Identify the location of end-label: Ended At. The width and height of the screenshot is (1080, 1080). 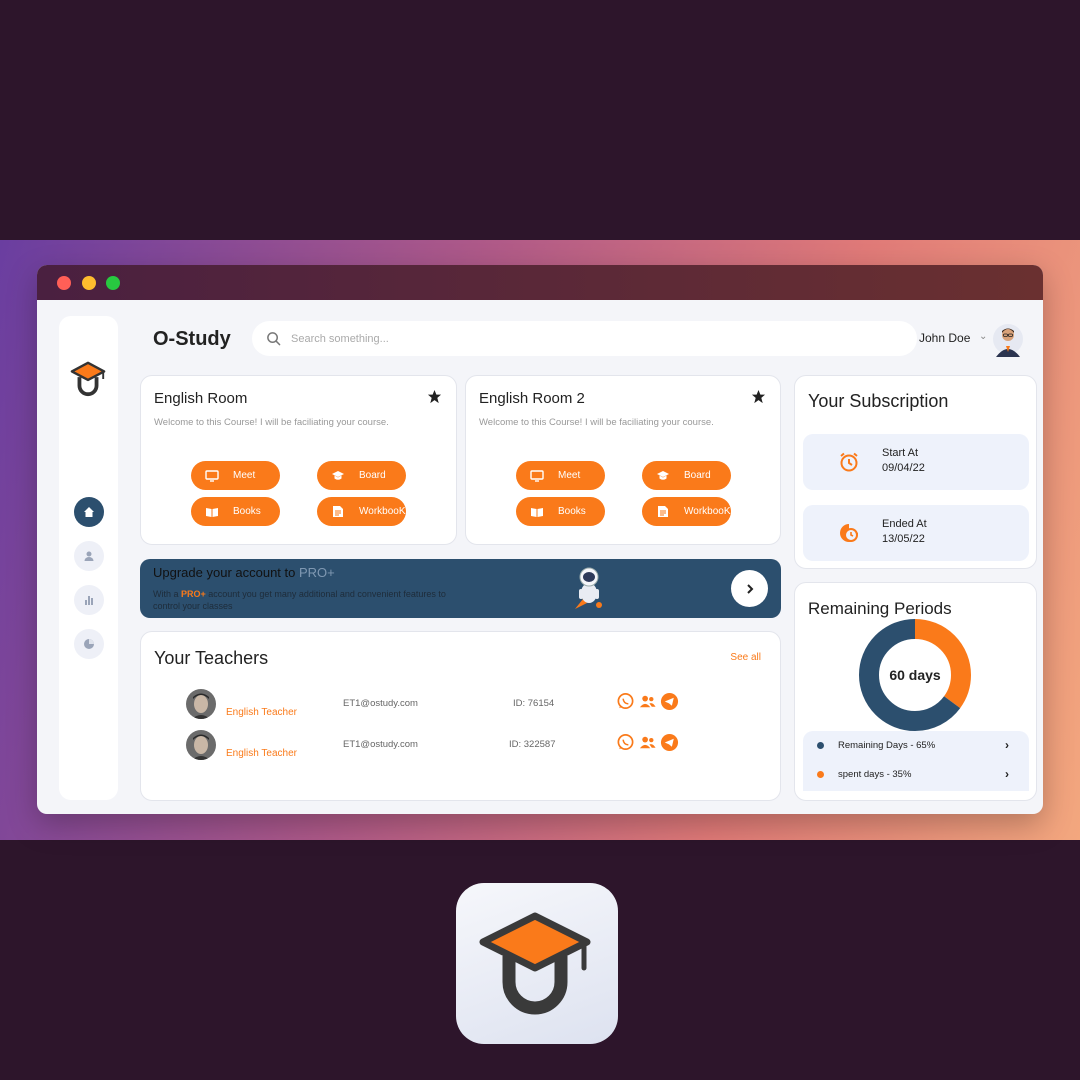
(904, 524).